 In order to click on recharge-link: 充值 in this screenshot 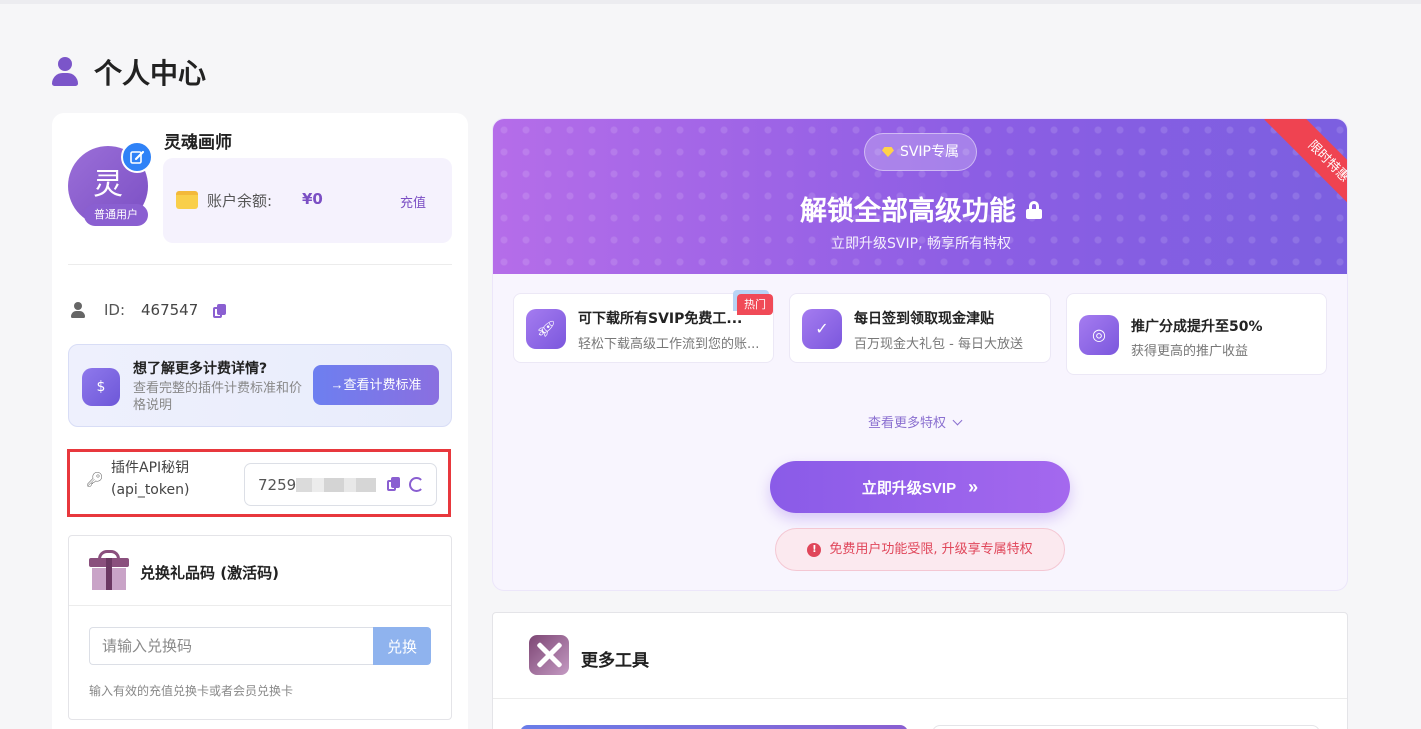, I will do `click(413, 201)`.